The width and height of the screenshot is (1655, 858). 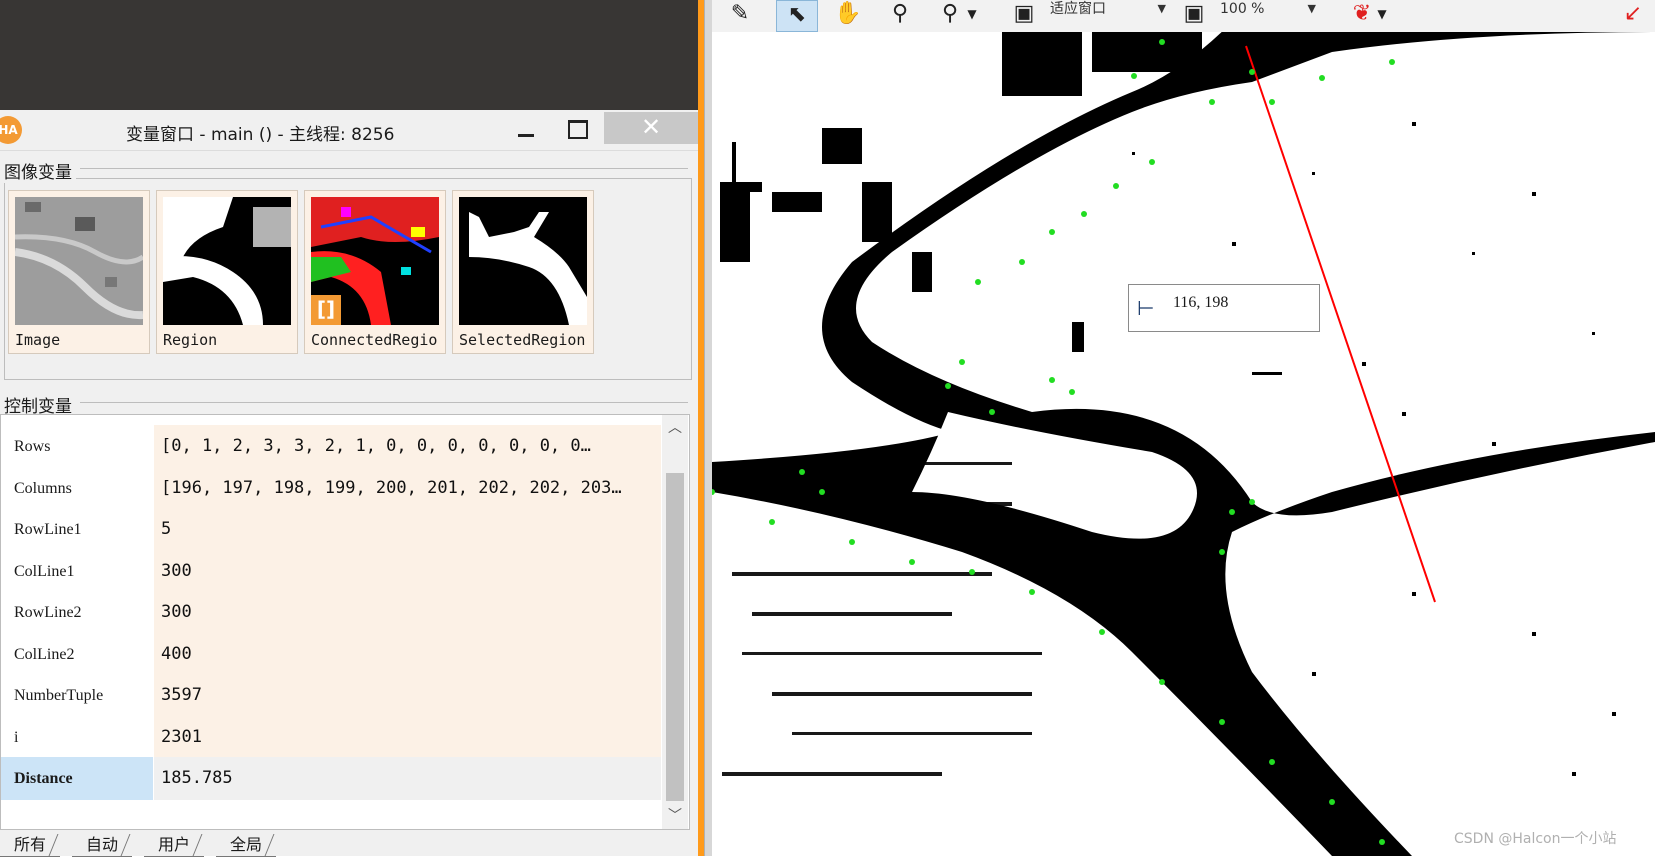 What do you see at coordinates (174, 844) in the screenshot?
I see `tab-user: 用户` at bounding box center [174, 844].